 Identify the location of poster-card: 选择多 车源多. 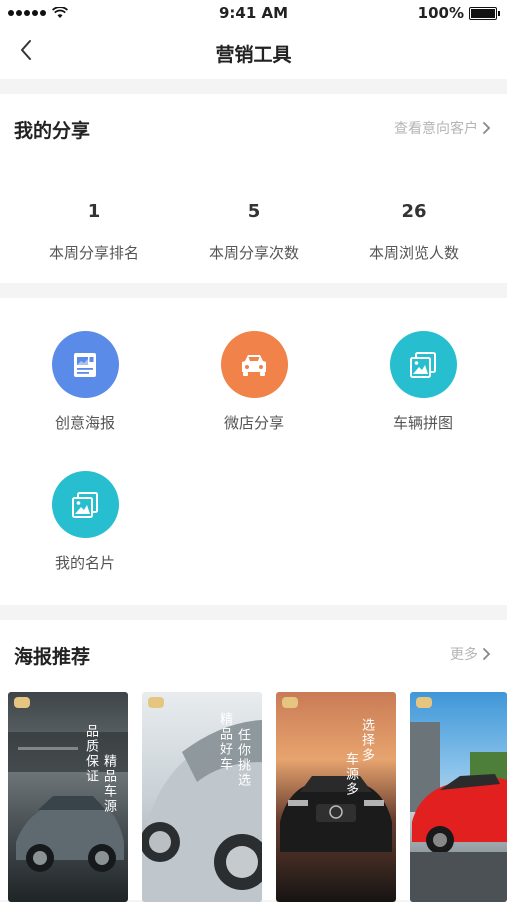
(336, 797).